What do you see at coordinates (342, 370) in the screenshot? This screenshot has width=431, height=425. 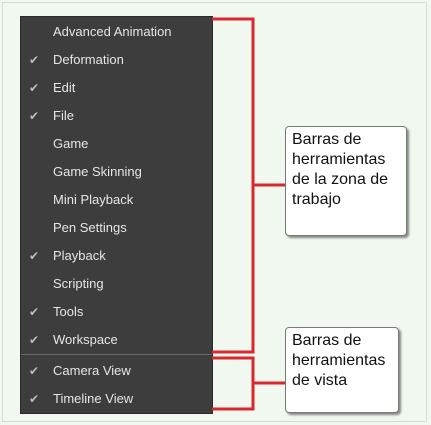 I see `callout-view-toolbars: Barras de herramientas de vista` at bounding box center [342, 370].